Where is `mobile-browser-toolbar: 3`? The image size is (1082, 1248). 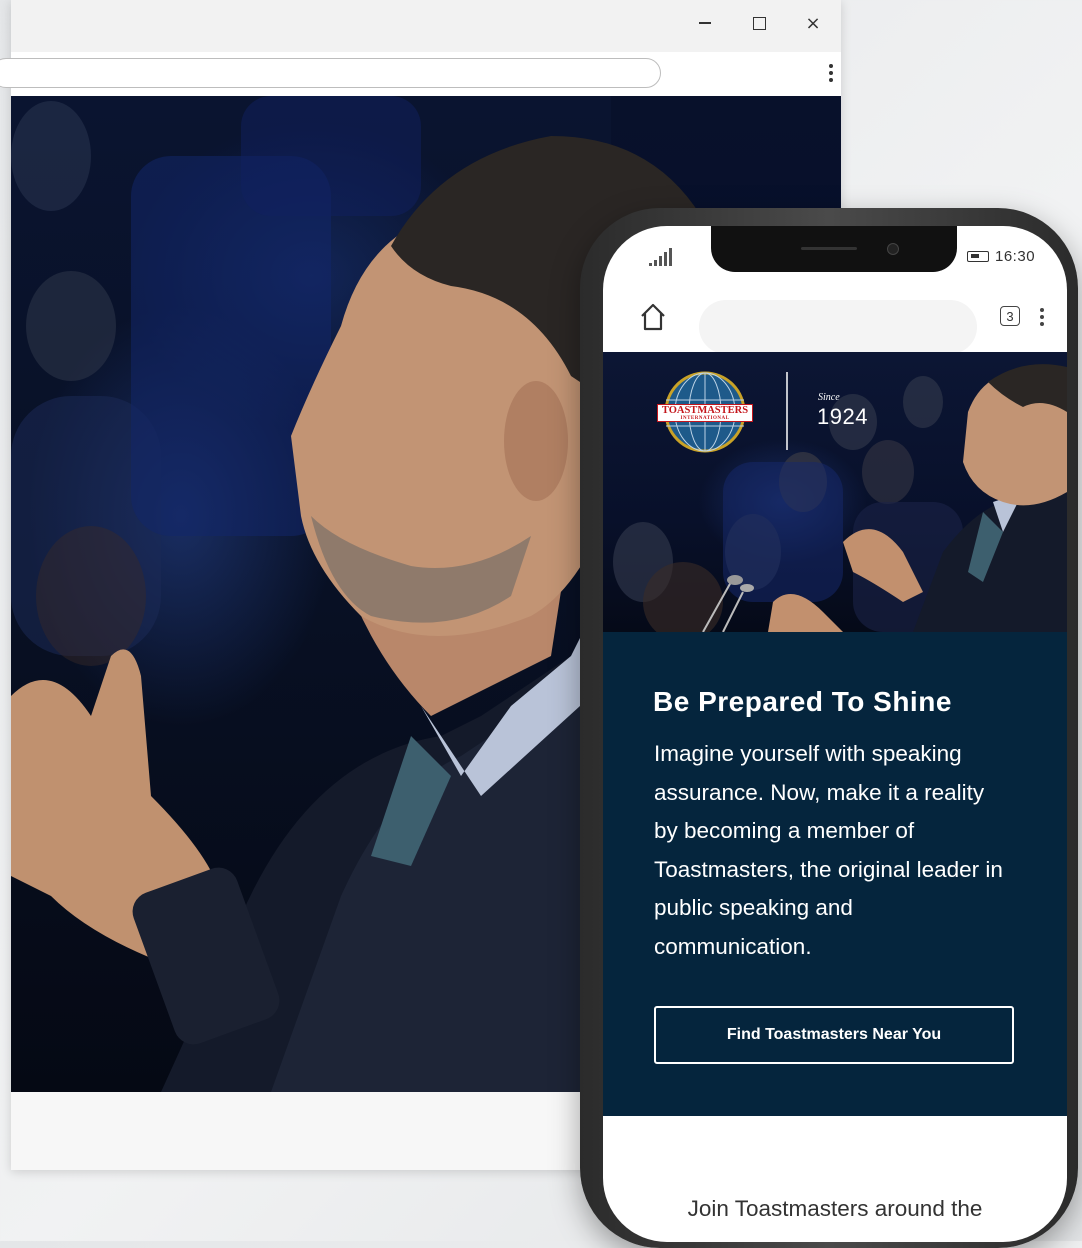 mobile-browser-toolbar: 3 is located at coordinates (835, 321).